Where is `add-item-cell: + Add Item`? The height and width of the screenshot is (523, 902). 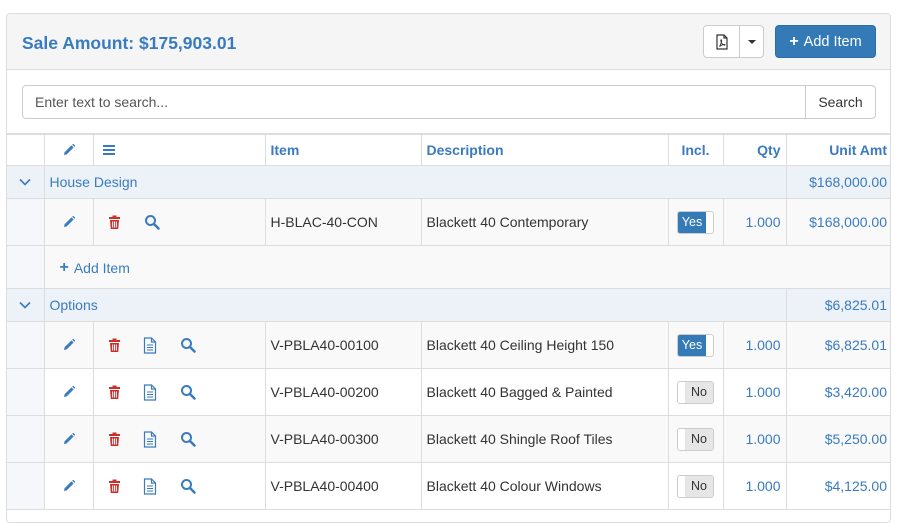
add-item-cell: + Add Item is located at coordinates (466, 267).